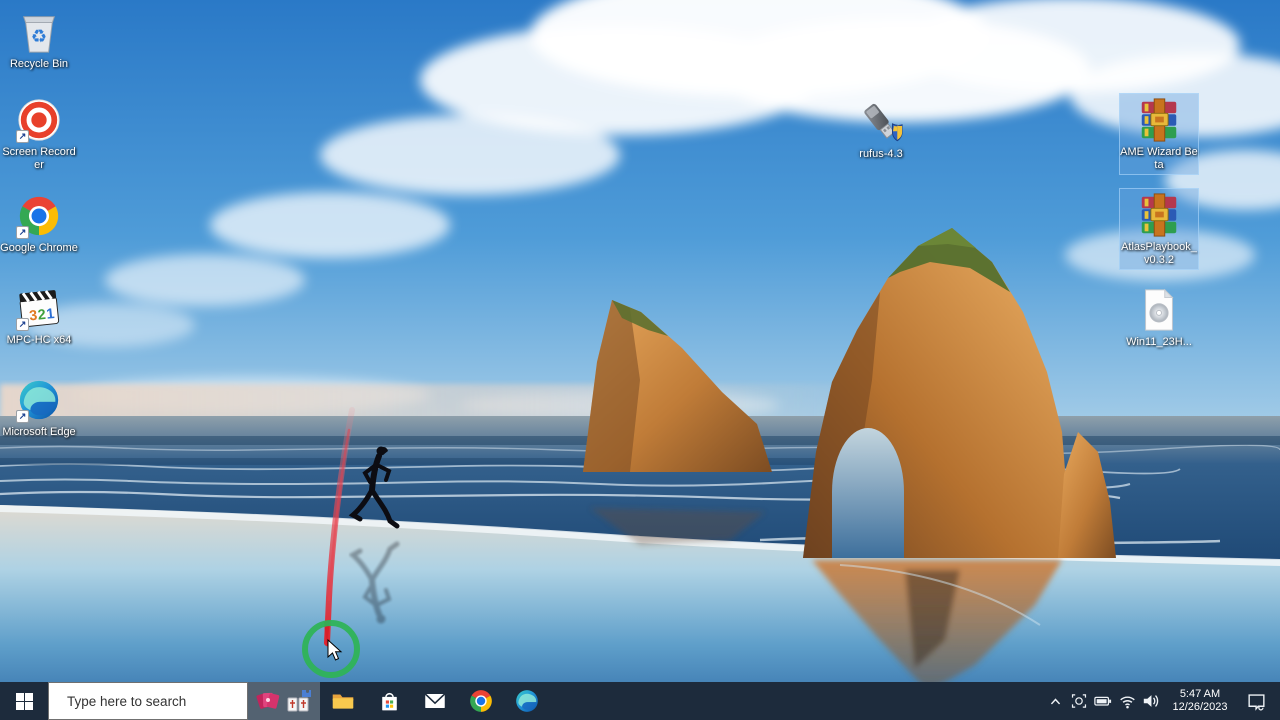 The height and width of the screenshot is (720, 1280). I want to click on taskbar-app-chrome, so click(481, 701).